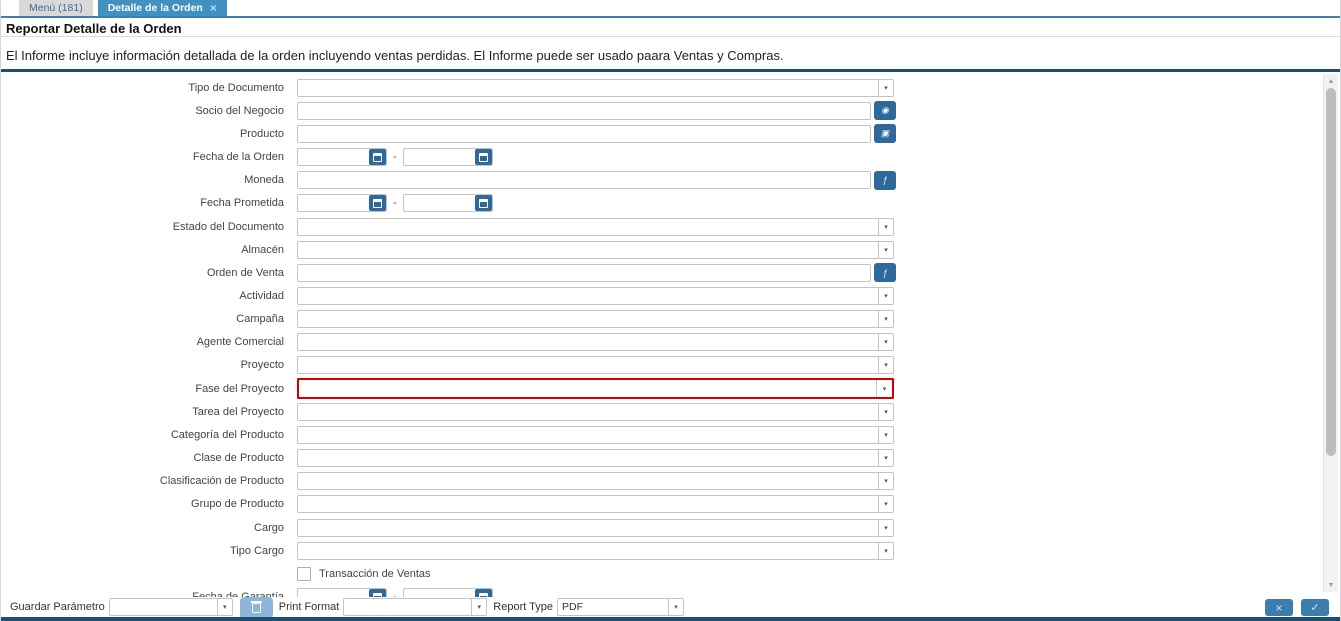 This screenshot has width=1341, height=621. What do you see at coordinates (587, 249) in the screenshot?
I see `almacen-input` at bounding box center [587, 249].